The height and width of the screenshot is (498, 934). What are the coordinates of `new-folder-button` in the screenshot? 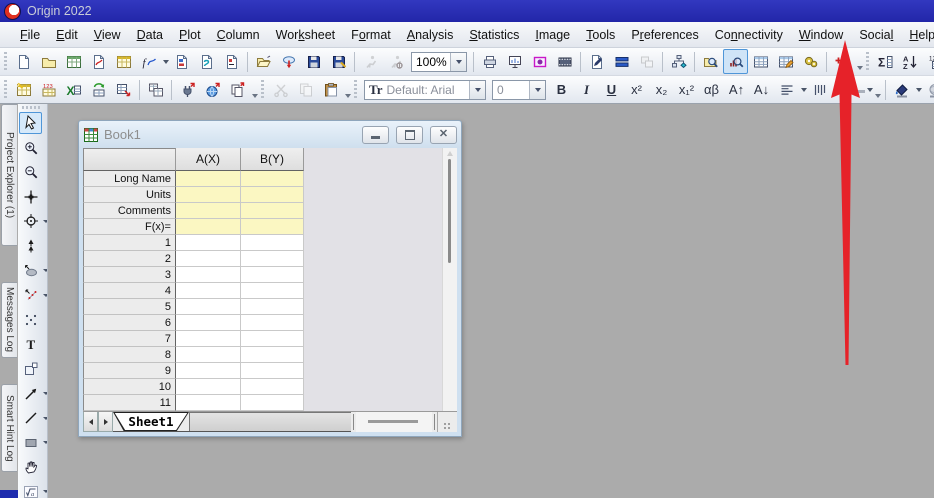 It's located at (48, 61).